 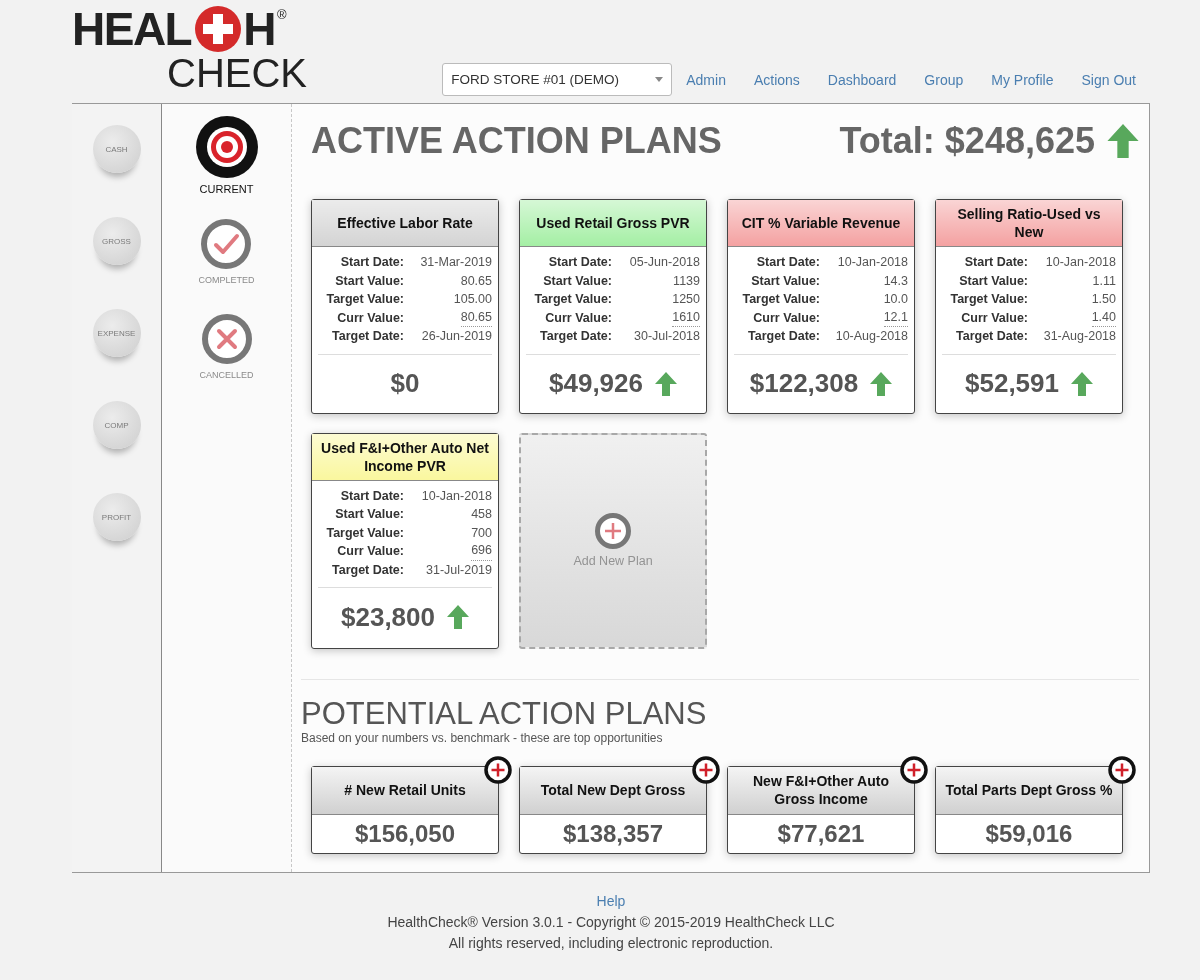 I want to click on card-header: Selling Ratio-Used vs New, so click(x=1029, y=223).